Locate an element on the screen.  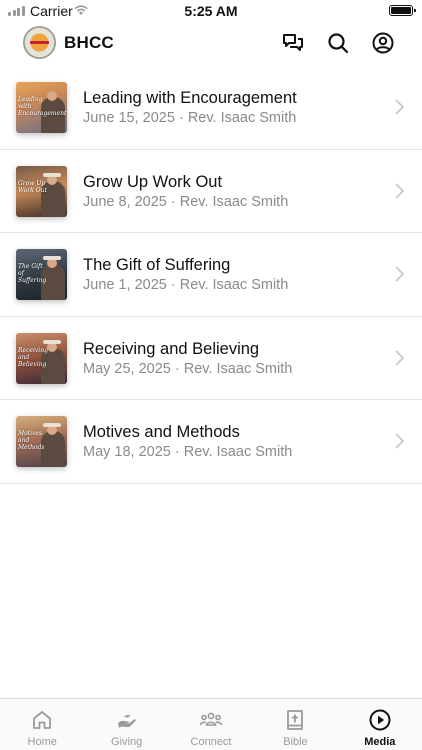
sermon-meta: May 25, 2025 · Rev. Isaac Smith is located at coordinates (187, 369).